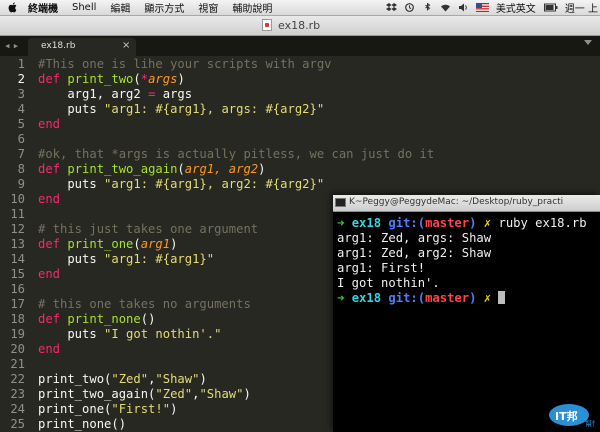 The width and height of the screenshot is (600, 432). What do you see at coordinates (300, 139) in the screenshot?
I see `code-line: 6` at bounding box center [300, 139].